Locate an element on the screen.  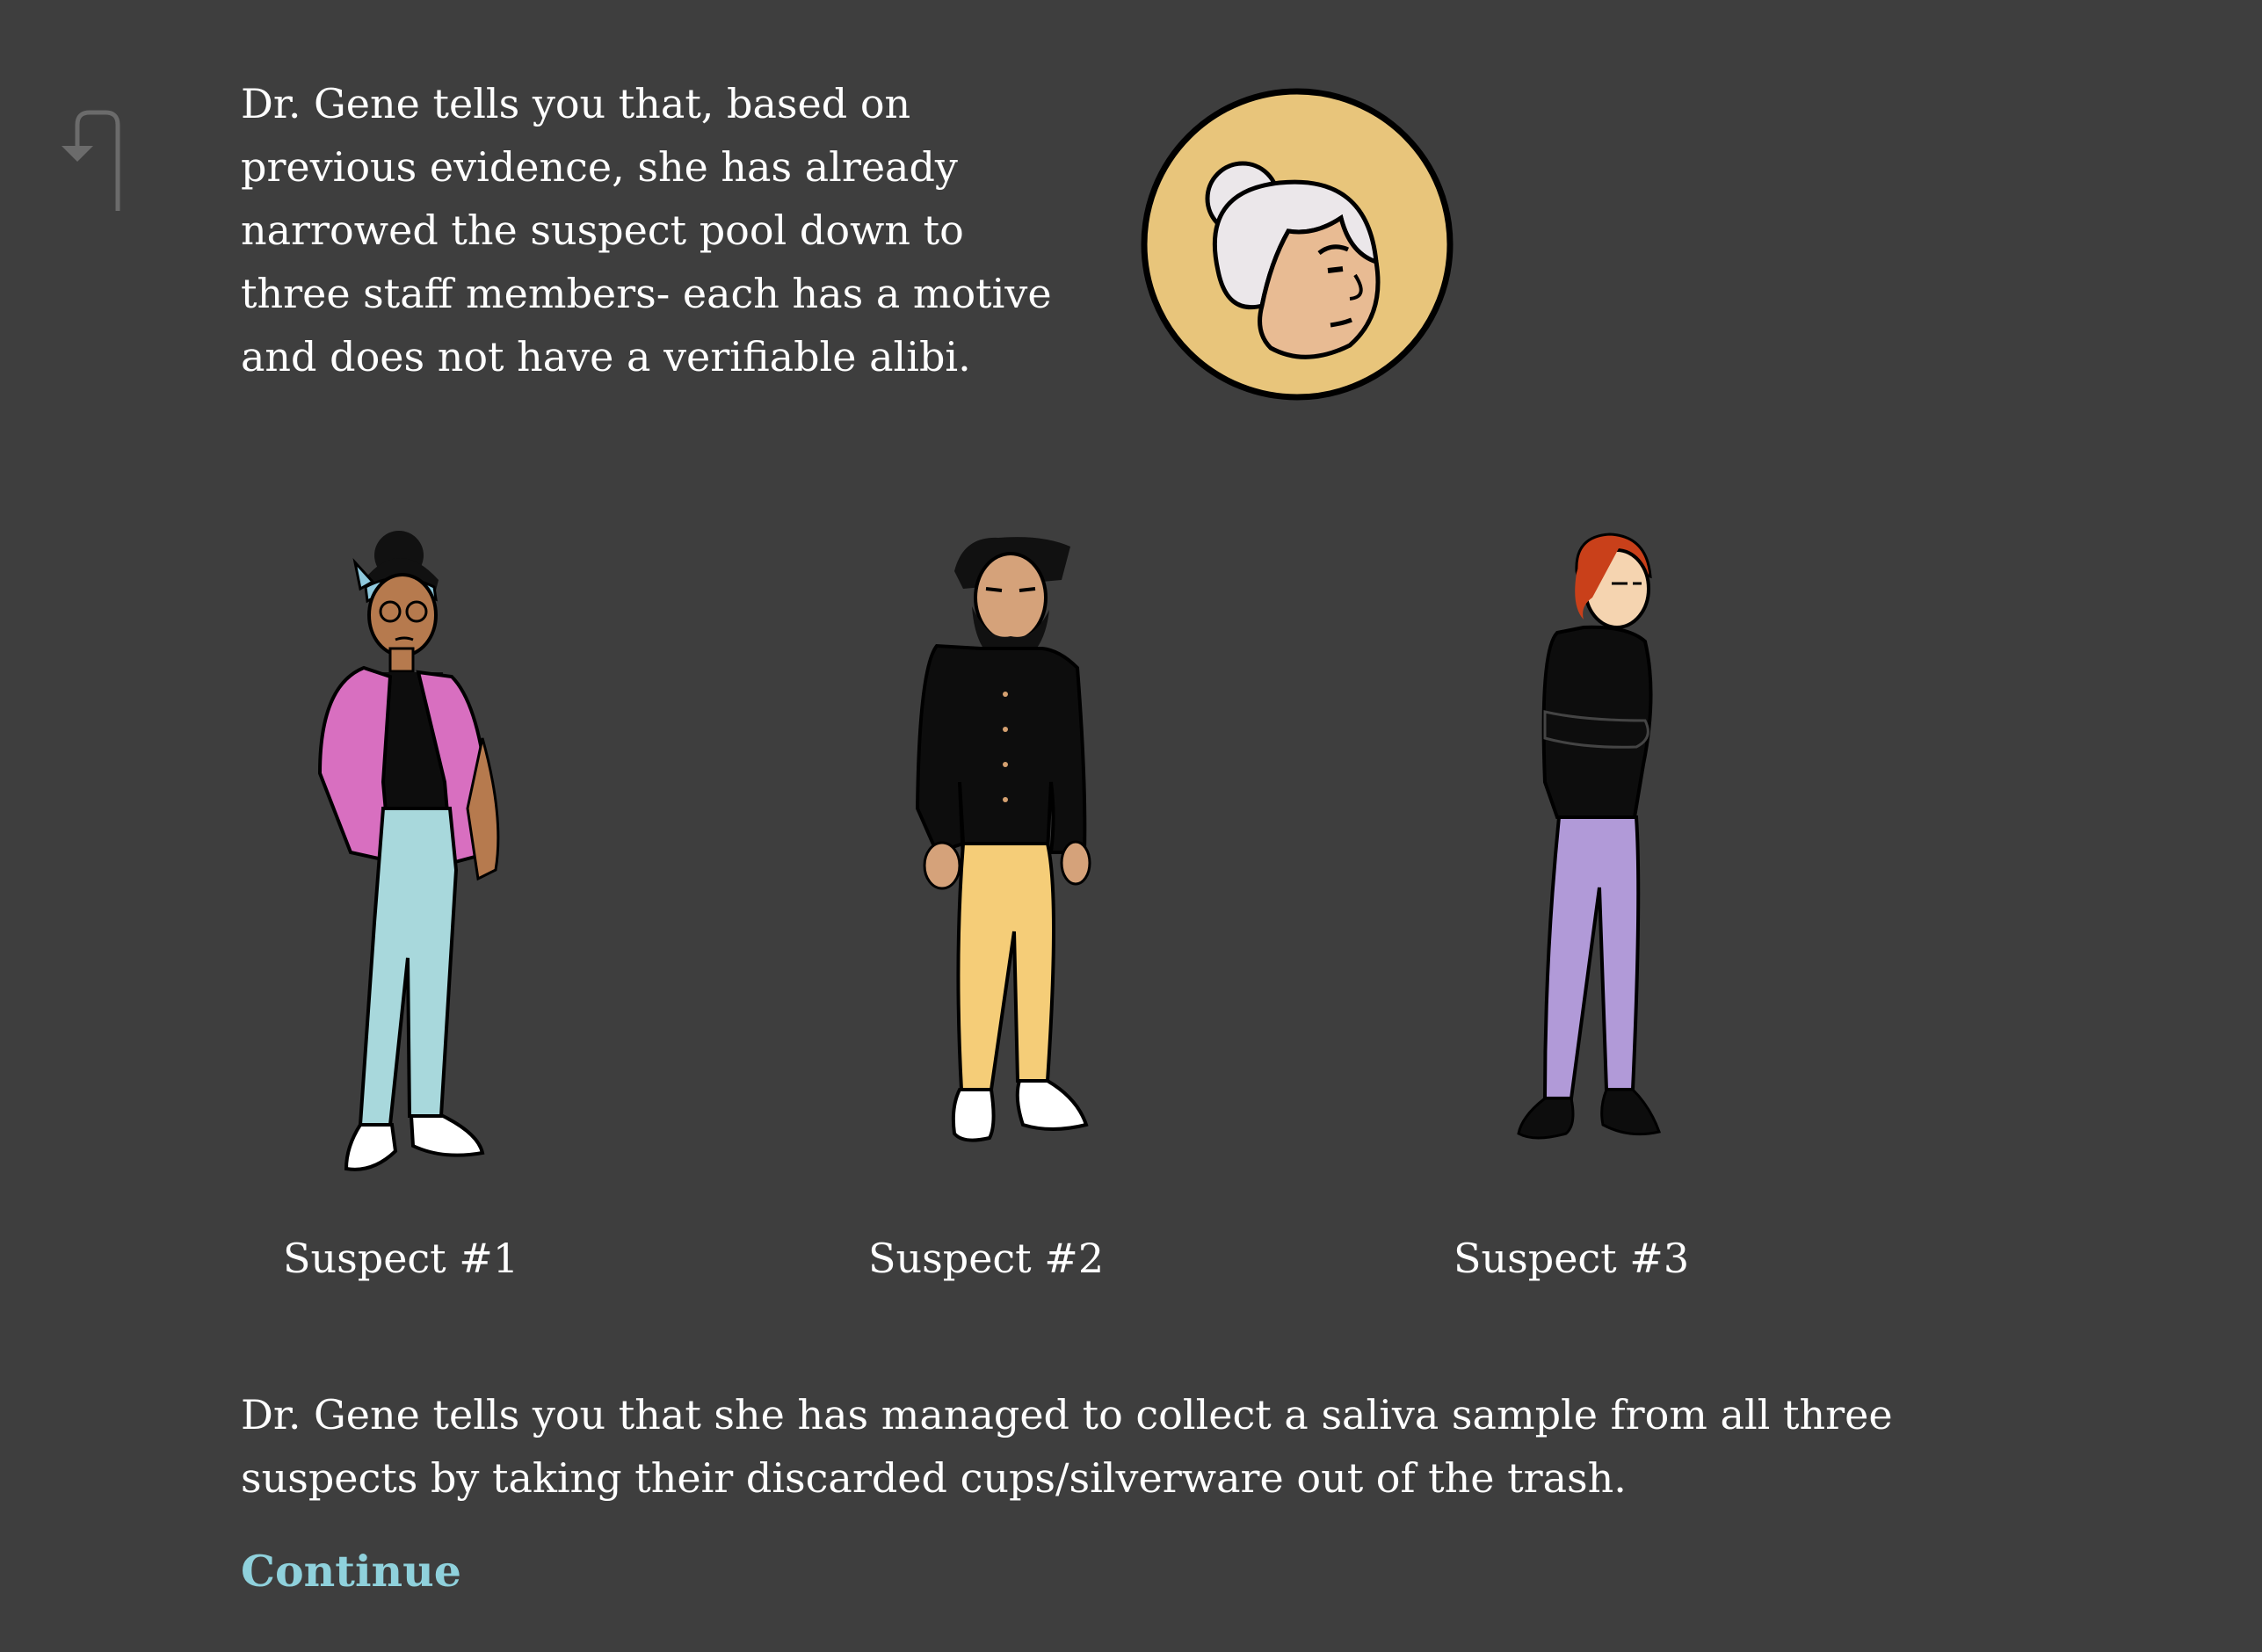
back-button is located at coordinates (94, 164).